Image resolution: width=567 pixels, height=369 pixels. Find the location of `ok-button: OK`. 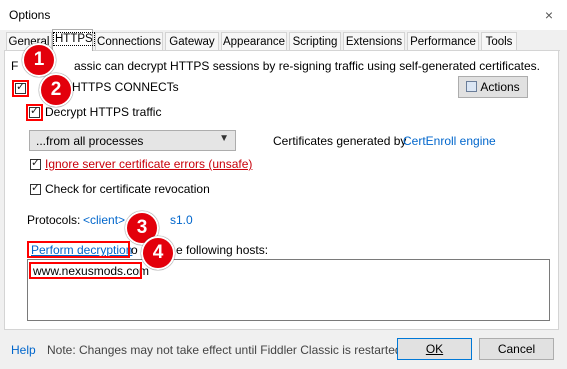

ok-button: OK is located at coordinates (434, 349).